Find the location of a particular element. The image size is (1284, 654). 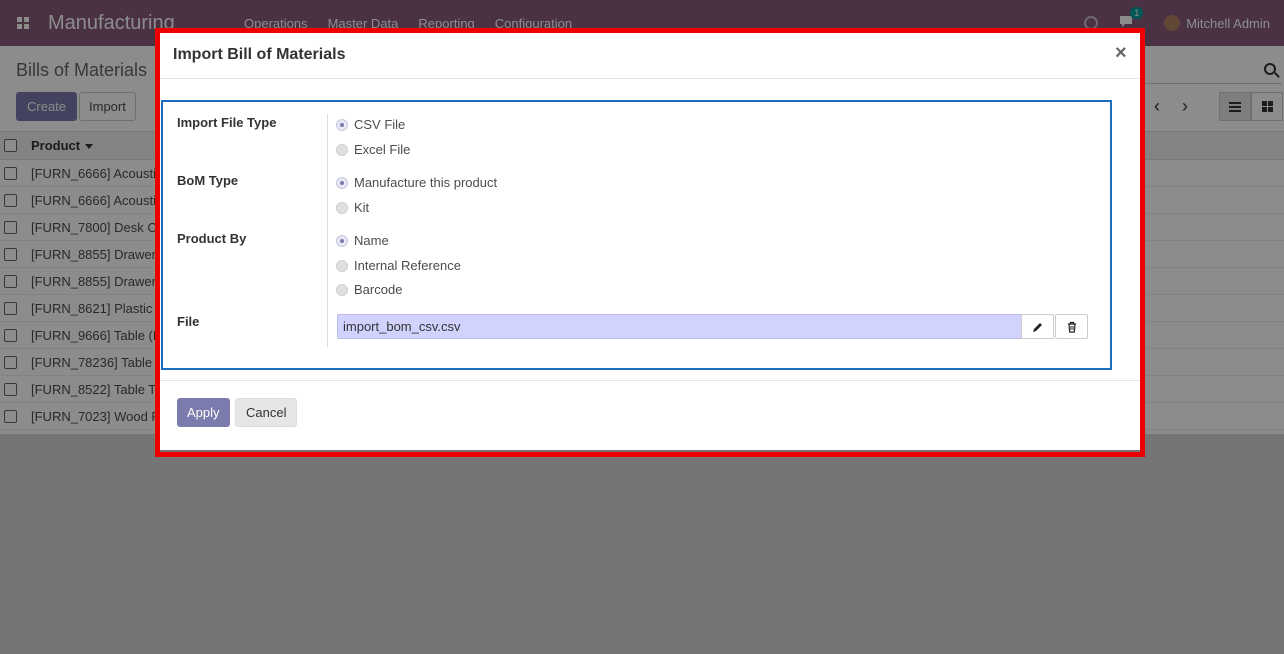

form-divider is located at coordinates (327, 230).